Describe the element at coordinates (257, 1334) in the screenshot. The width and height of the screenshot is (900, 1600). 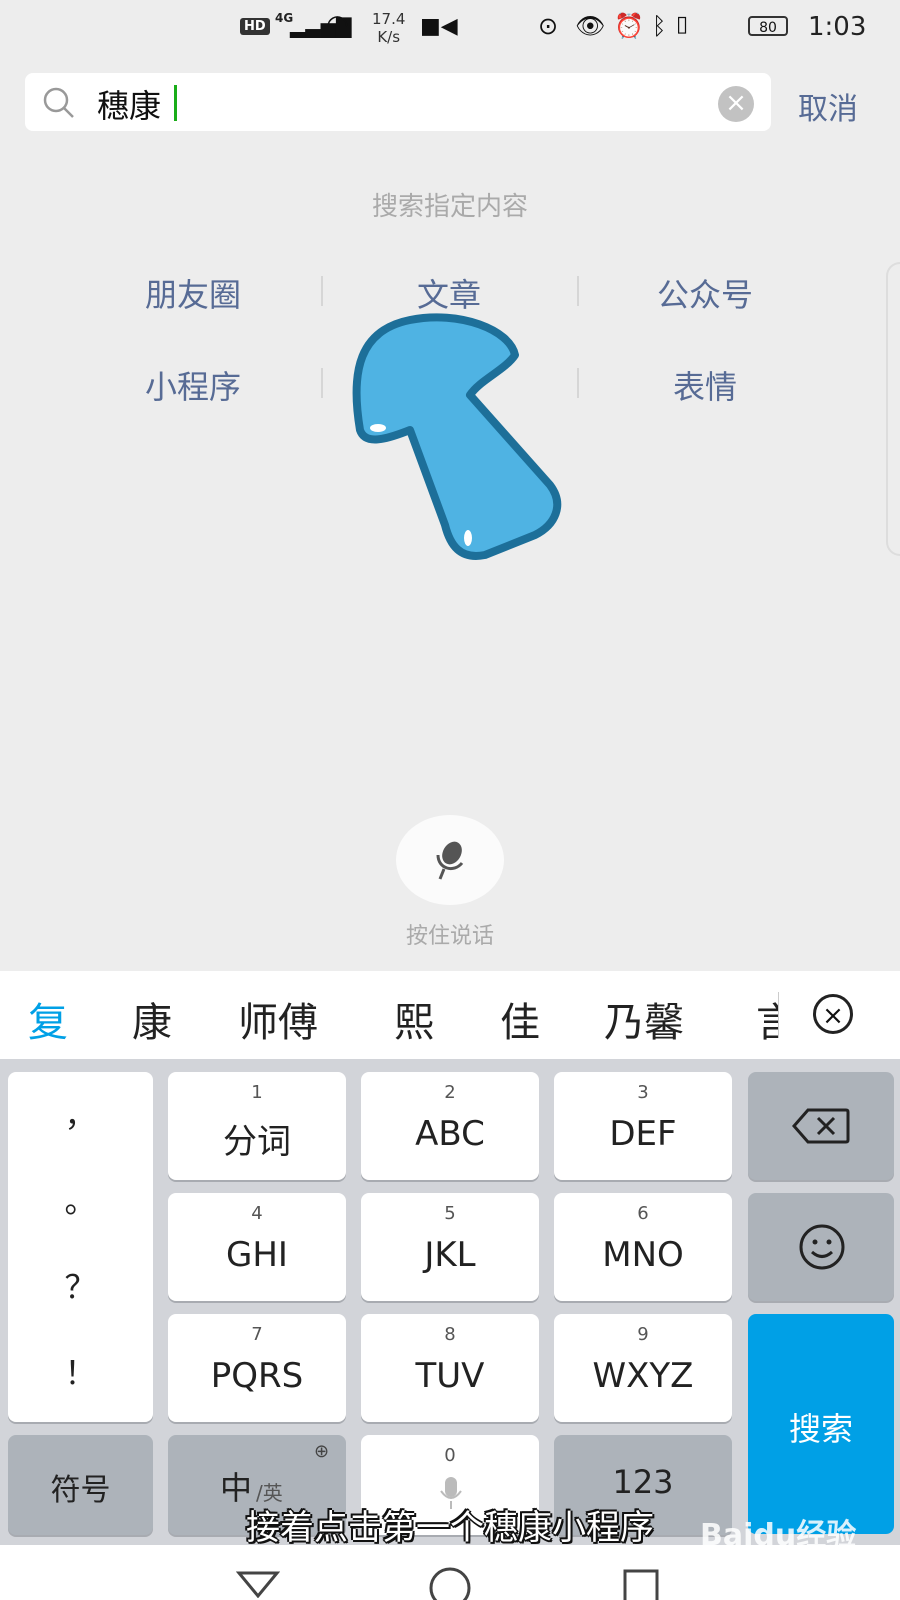
I see `key-number: 7` at that location.